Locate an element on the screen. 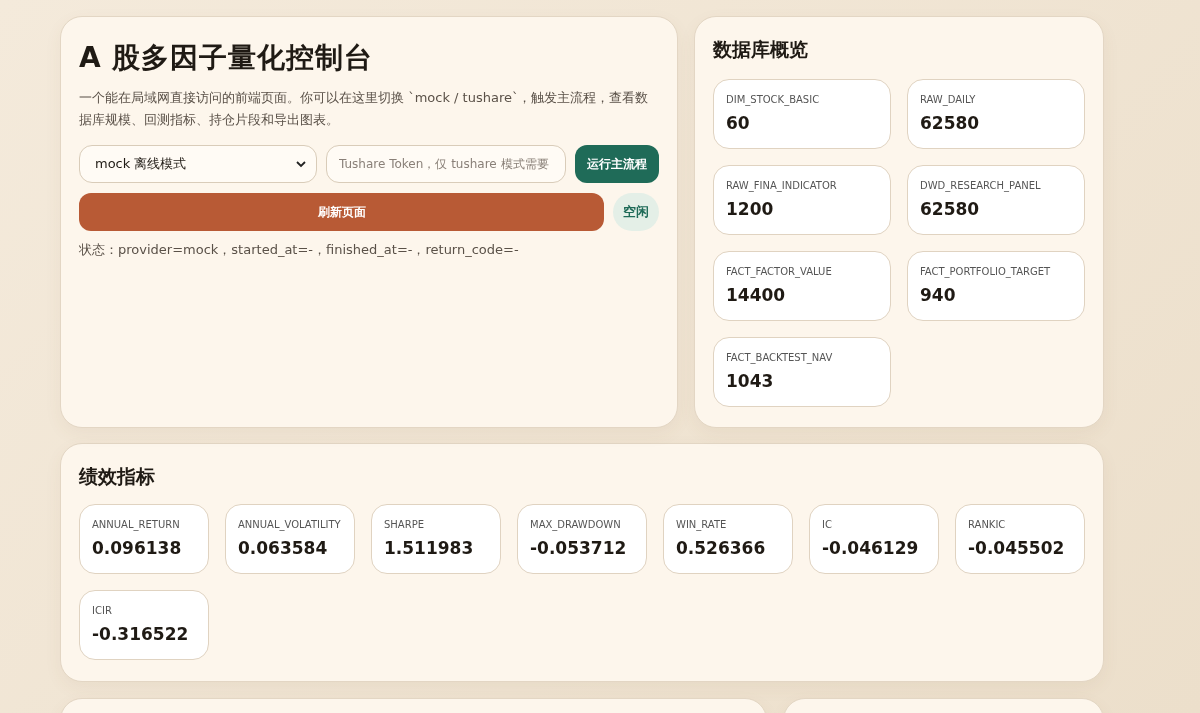 The width and height of the screenshot is (1200, 713). mode-select: mock 离线模式 is located at coordinates (198, 164).